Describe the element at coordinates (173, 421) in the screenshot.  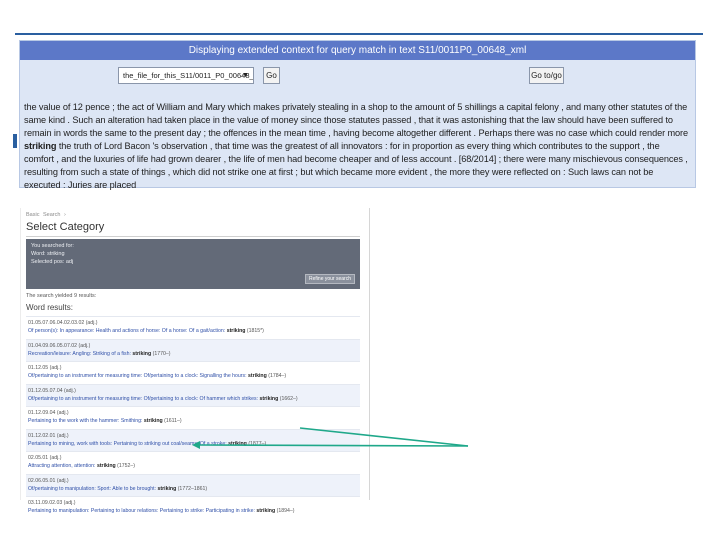
I see `result-date: (1611–)` at that location.